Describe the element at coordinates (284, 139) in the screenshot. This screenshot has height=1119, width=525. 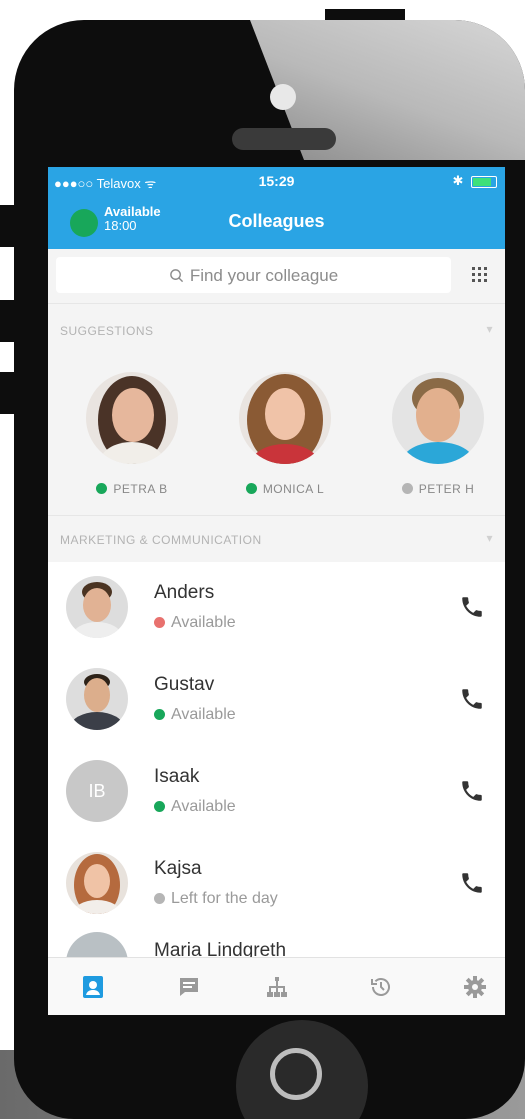
I see `earpiece-speaker` at that location.